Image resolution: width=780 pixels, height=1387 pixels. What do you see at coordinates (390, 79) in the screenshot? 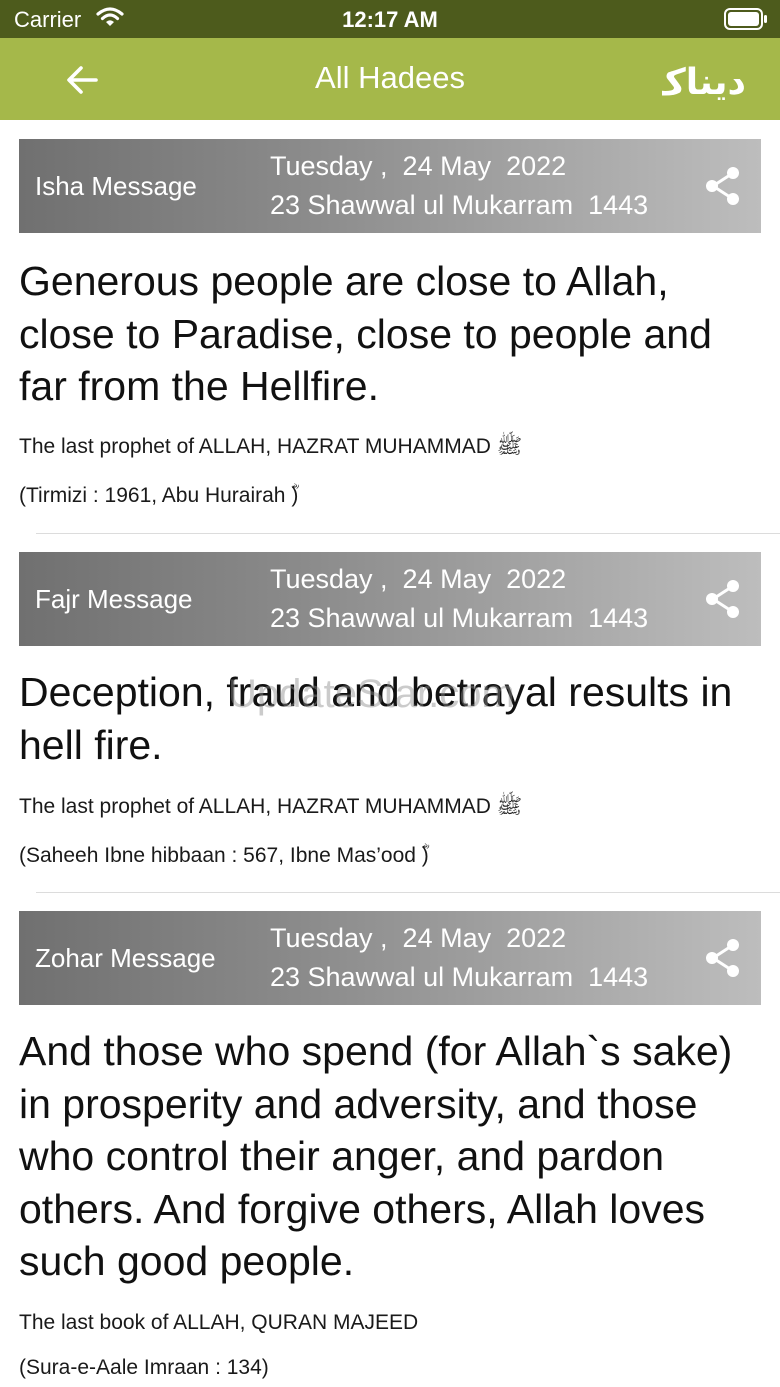
I see `nav-bar: All Hadees دیناک` at bounding box center [390, 79].